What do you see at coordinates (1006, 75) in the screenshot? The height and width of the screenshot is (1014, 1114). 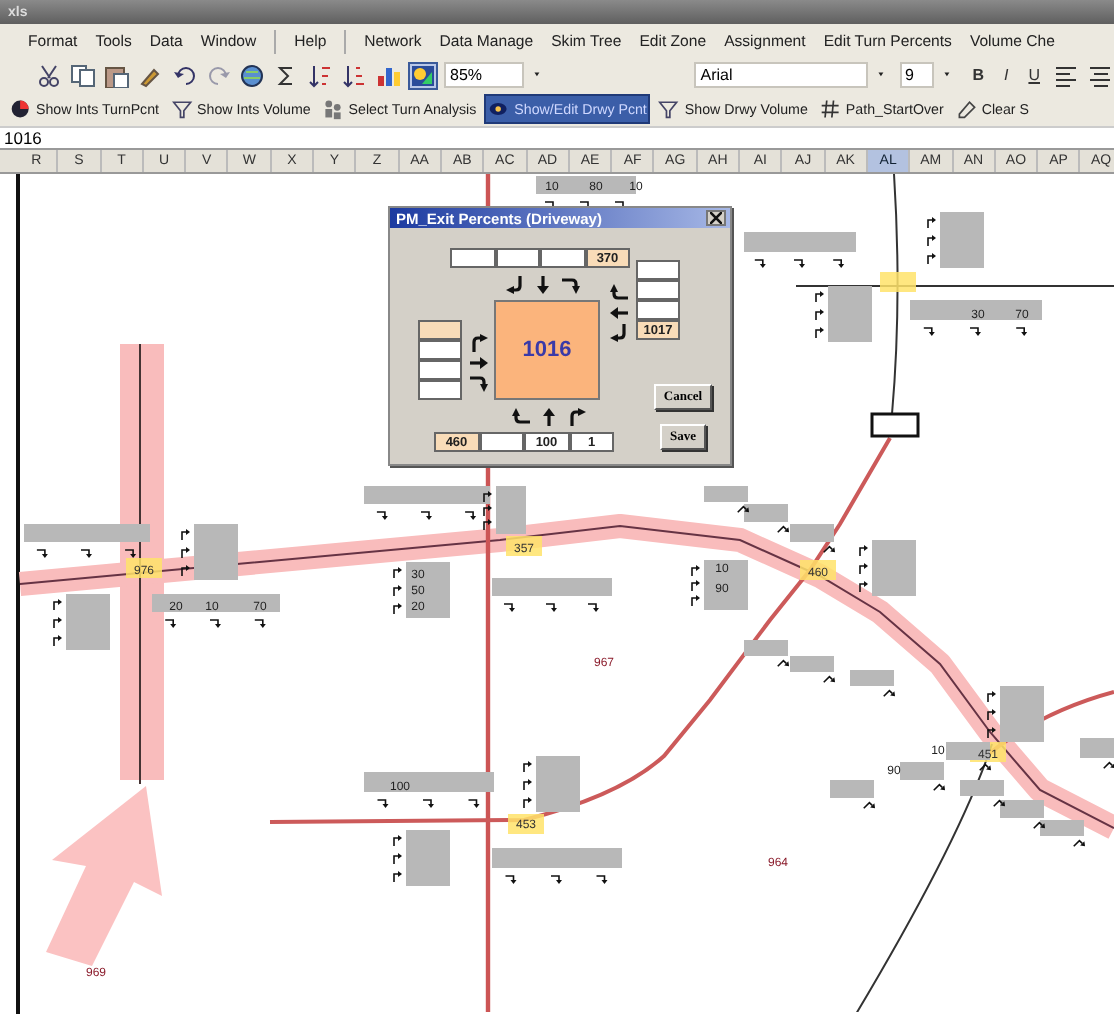 I see `italic-button: I` at bounding box center [1006, 75].